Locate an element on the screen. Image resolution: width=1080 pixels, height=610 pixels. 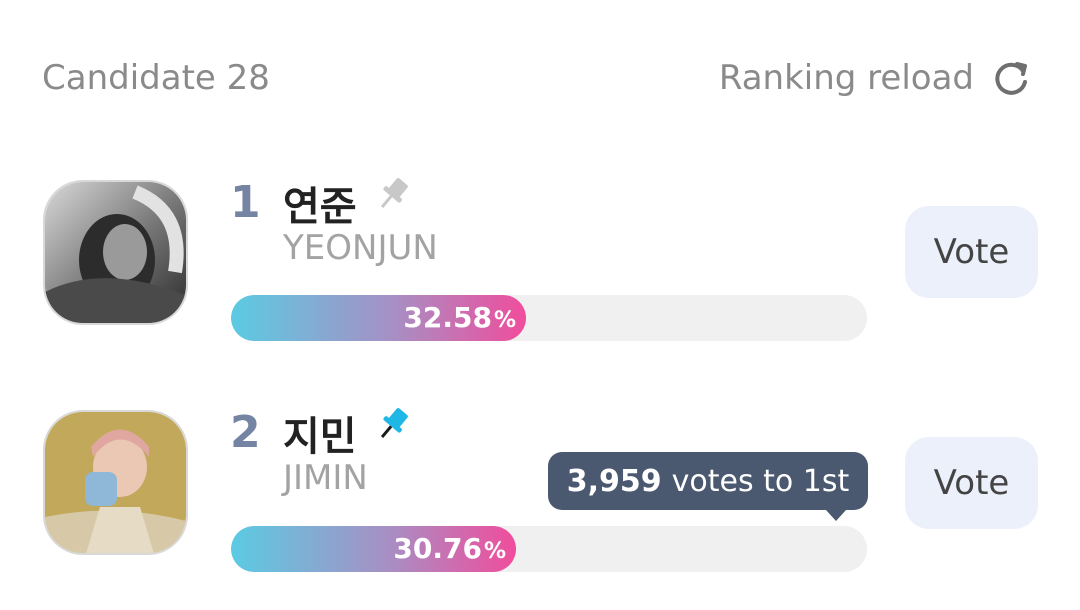
candidate-name-english: JIMIN is located at coordinates (325, 478).